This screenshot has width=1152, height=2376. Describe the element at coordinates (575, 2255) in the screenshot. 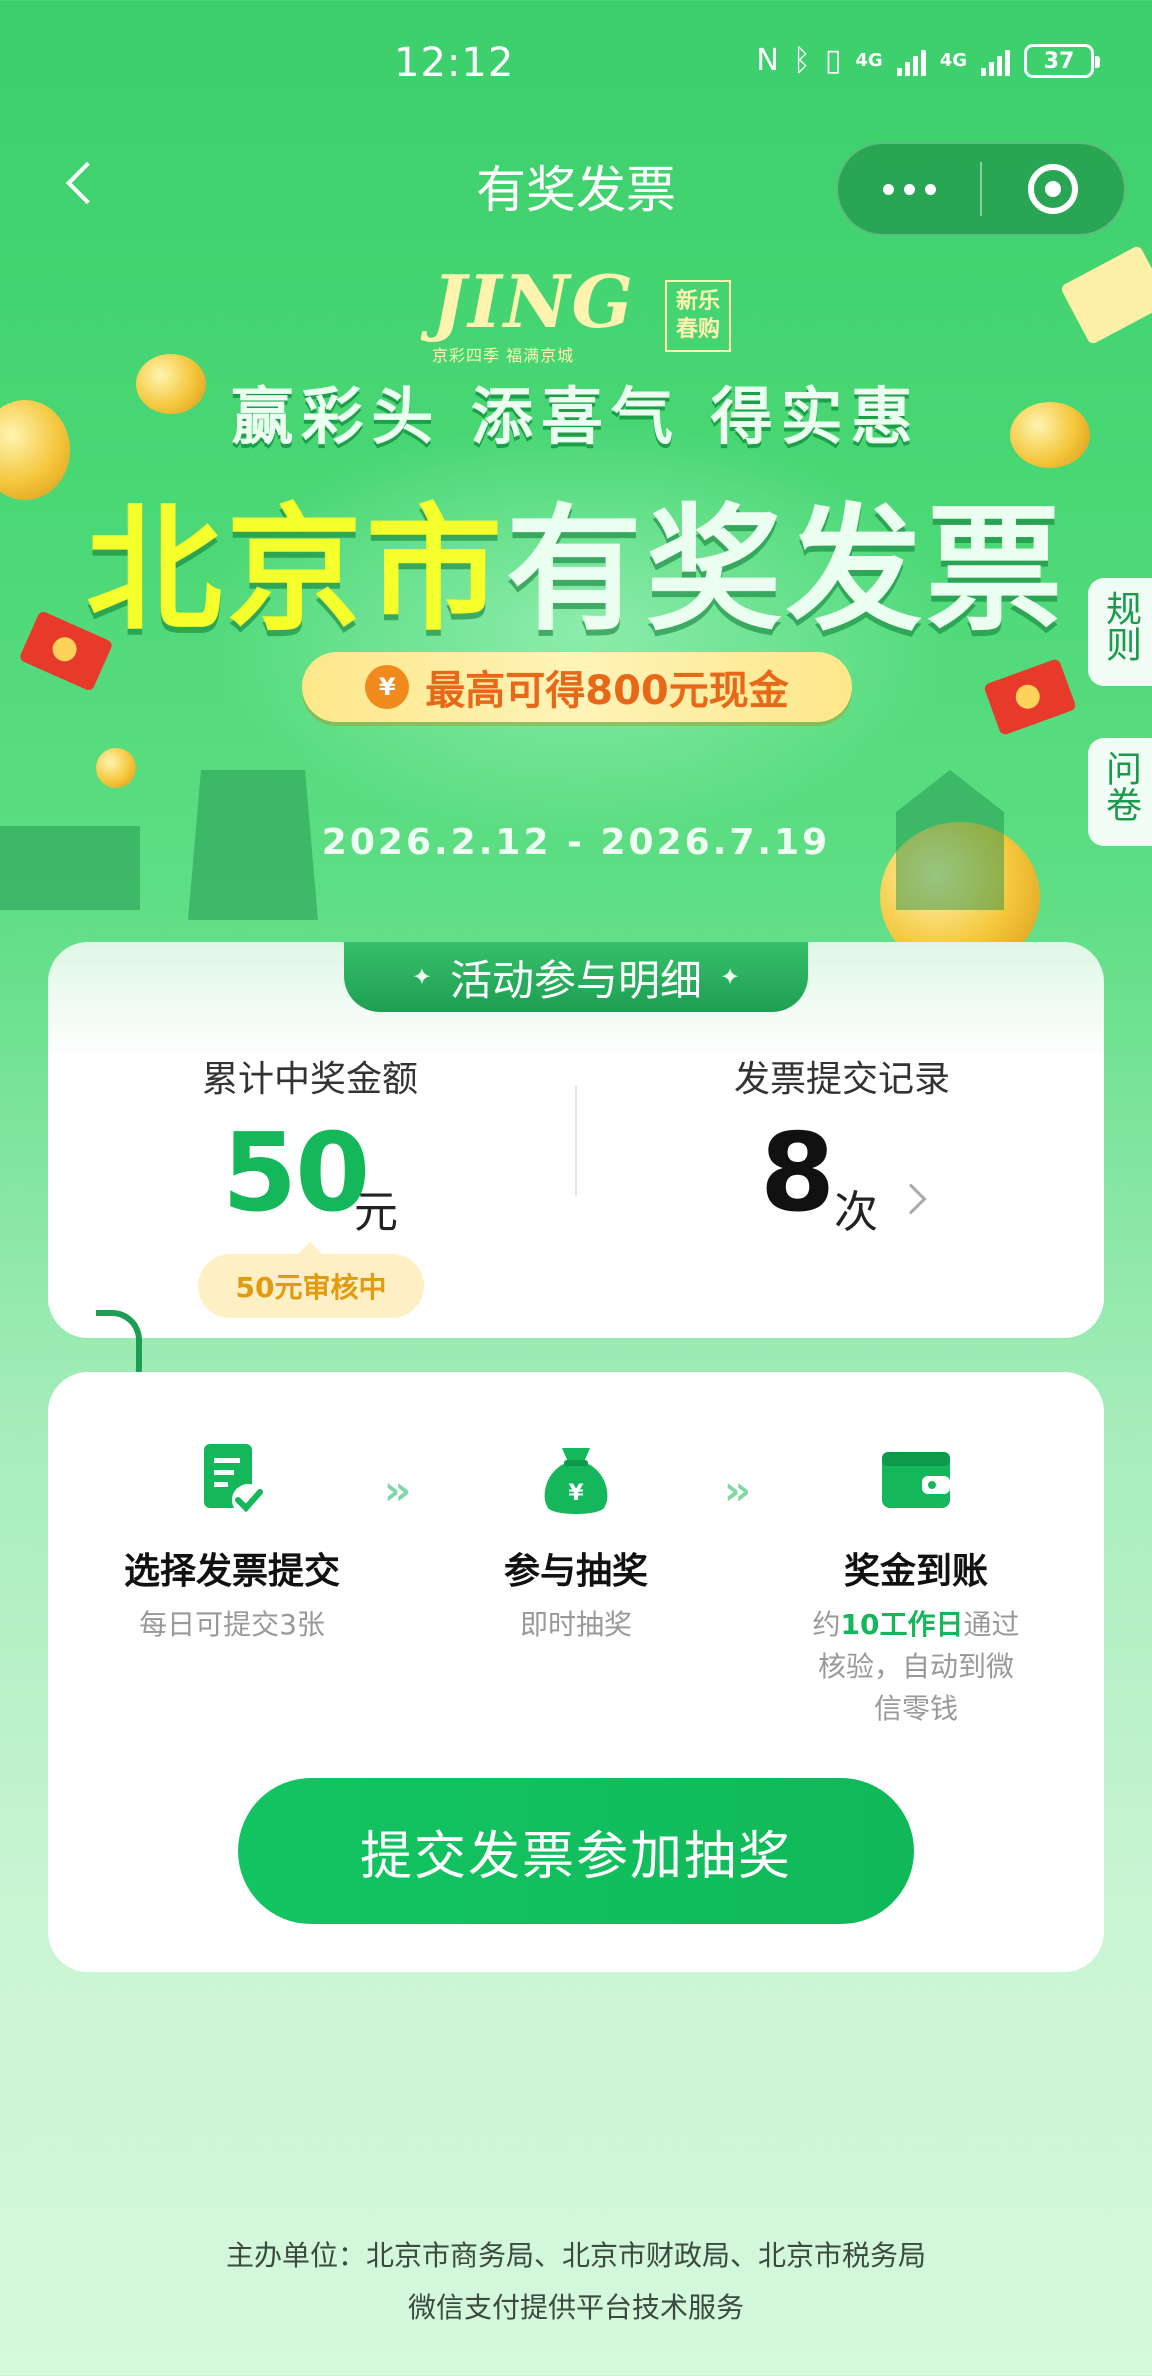

I see `footer-organizer: 主办单位：北京市商务局、北京市财政局、北京市税务局` at that location.